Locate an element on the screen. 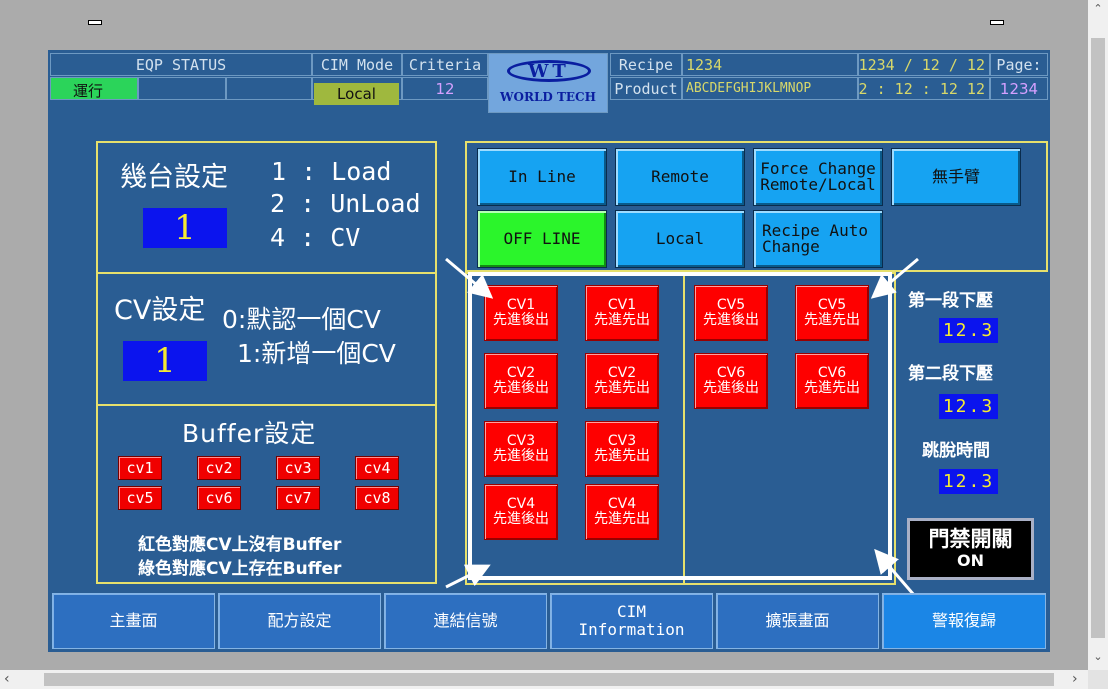  nav-cim-line2: Information is located at coordinates (631, 629).